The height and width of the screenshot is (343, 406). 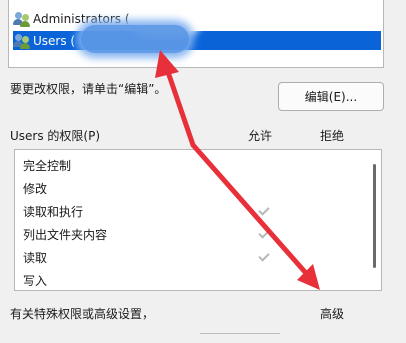 I want to click on scrollbar, so click(x=374, y=216).